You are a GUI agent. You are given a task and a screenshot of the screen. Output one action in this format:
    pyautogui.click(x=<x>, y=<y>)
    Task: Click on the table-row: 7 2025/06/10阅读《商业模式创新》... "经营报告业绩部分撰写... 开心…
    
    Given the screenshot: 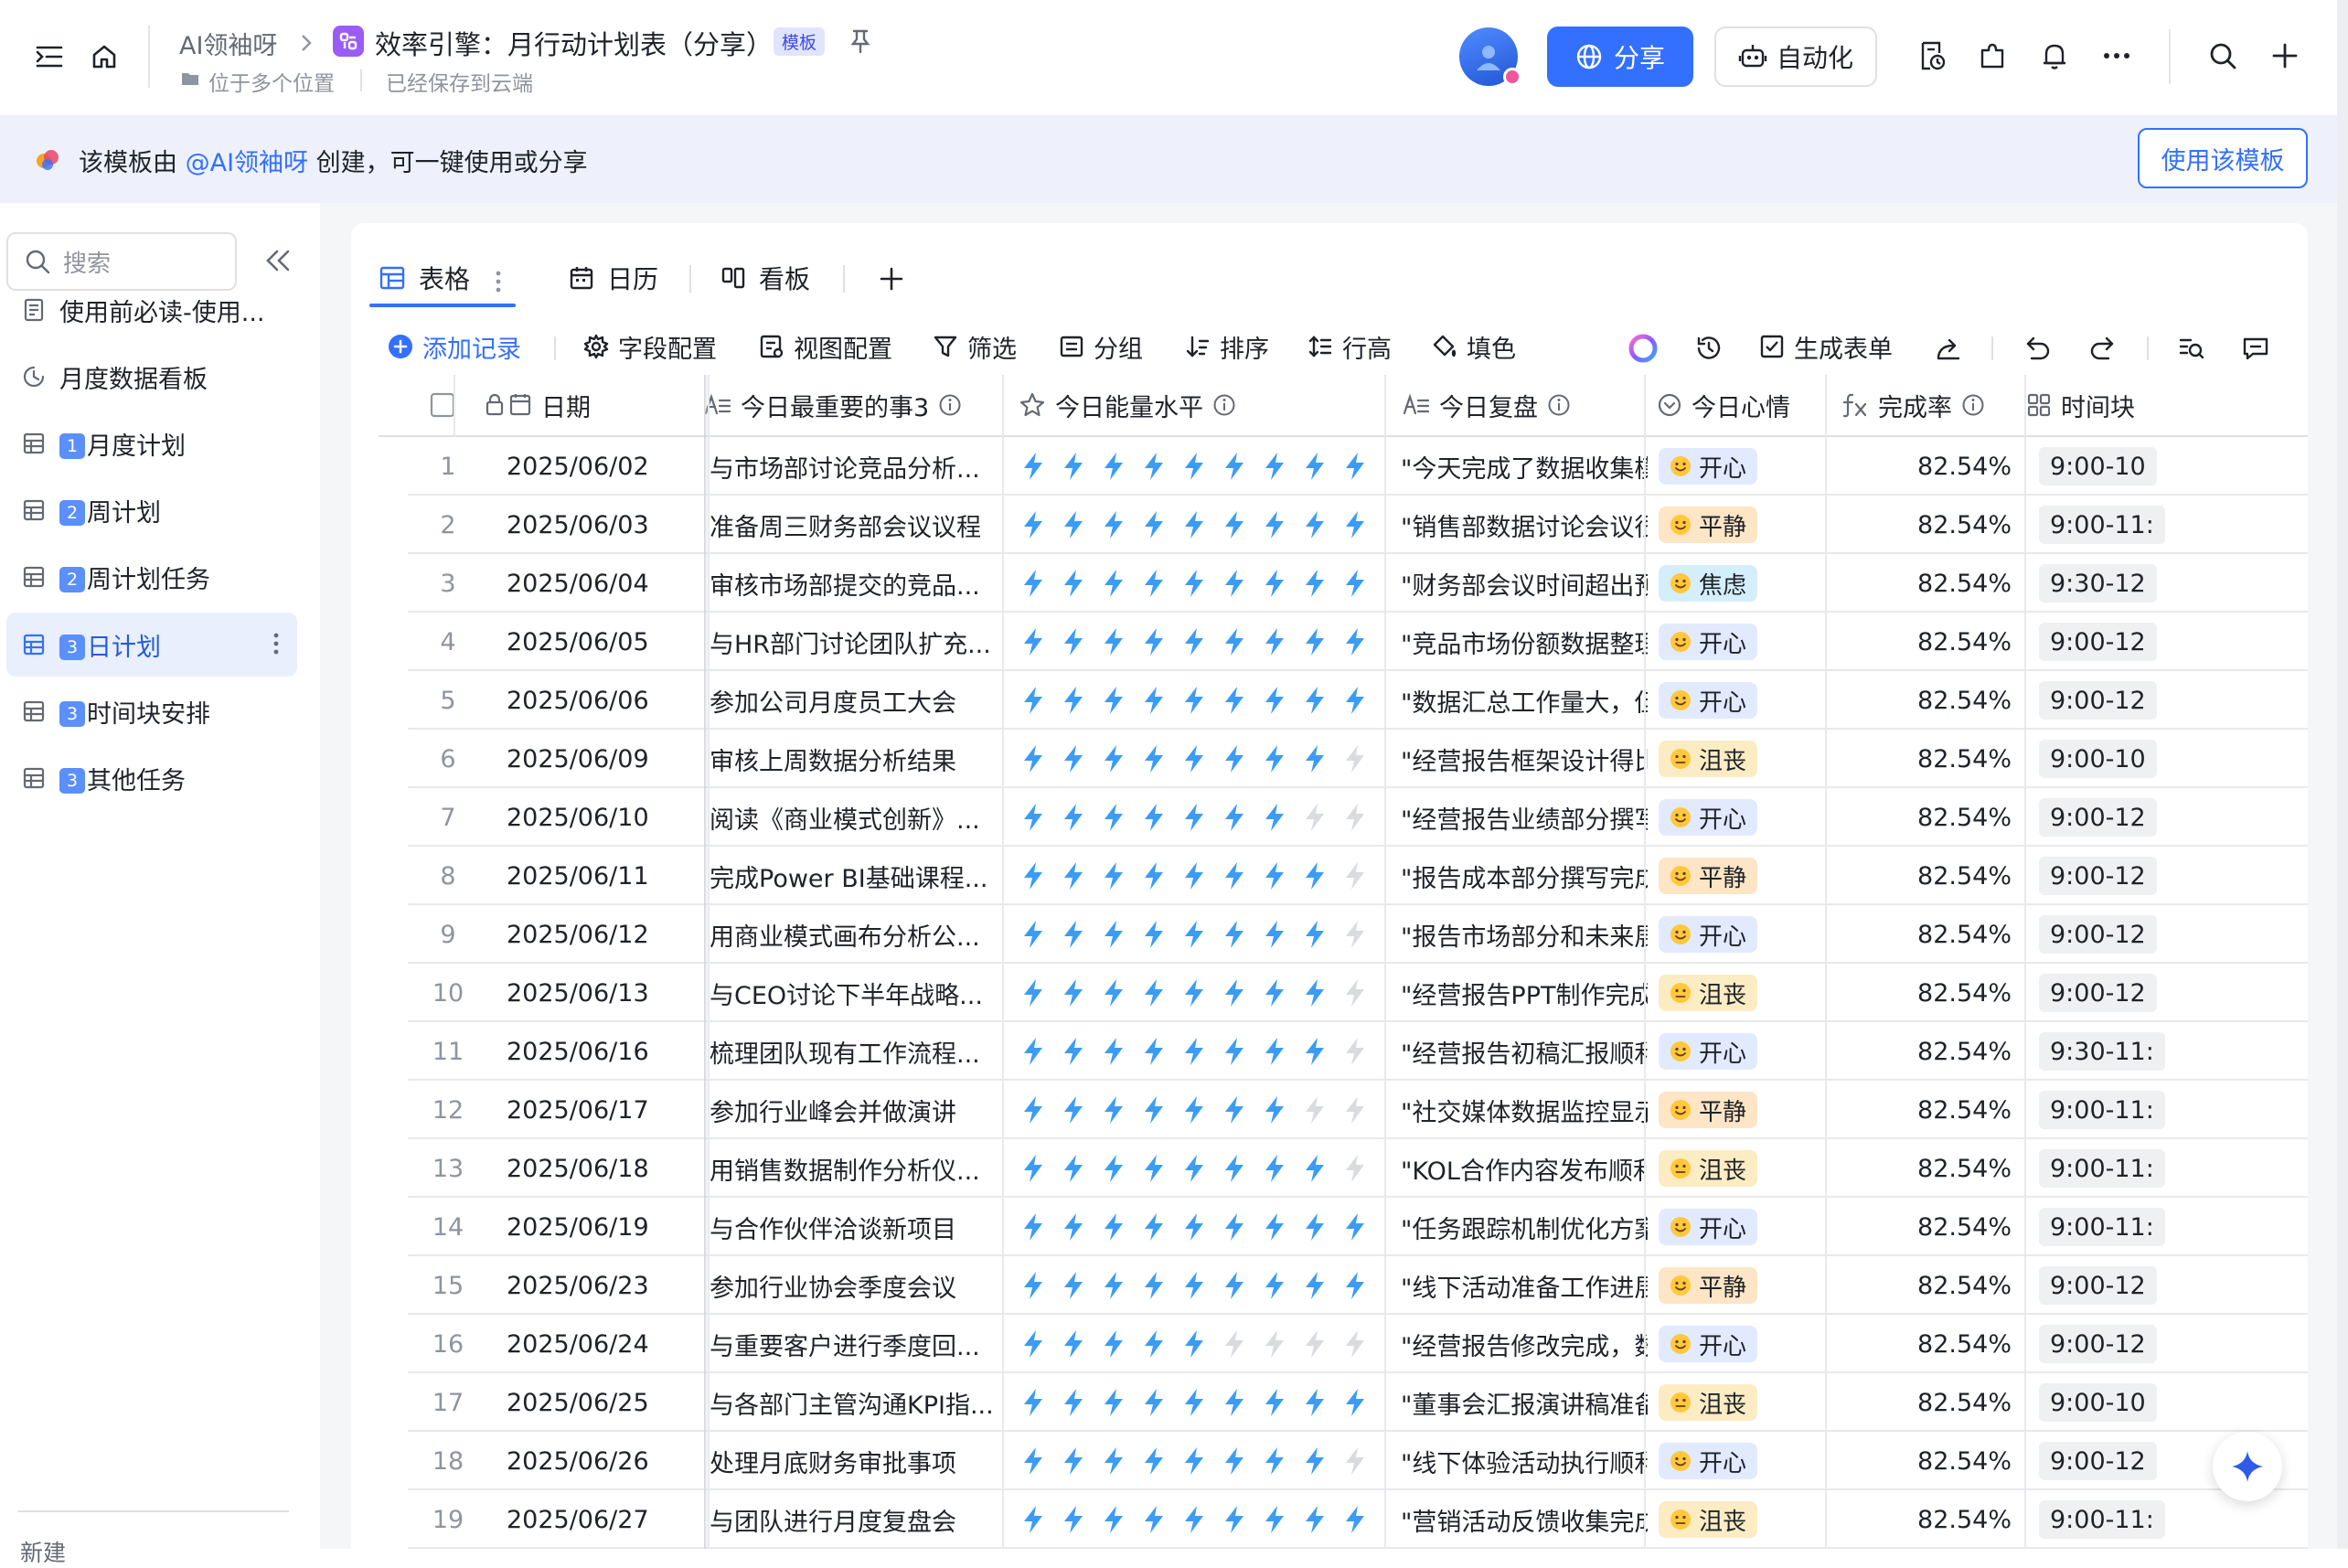 What is the action you would take?
    pyautogui.click(x=1343, y=817)
    